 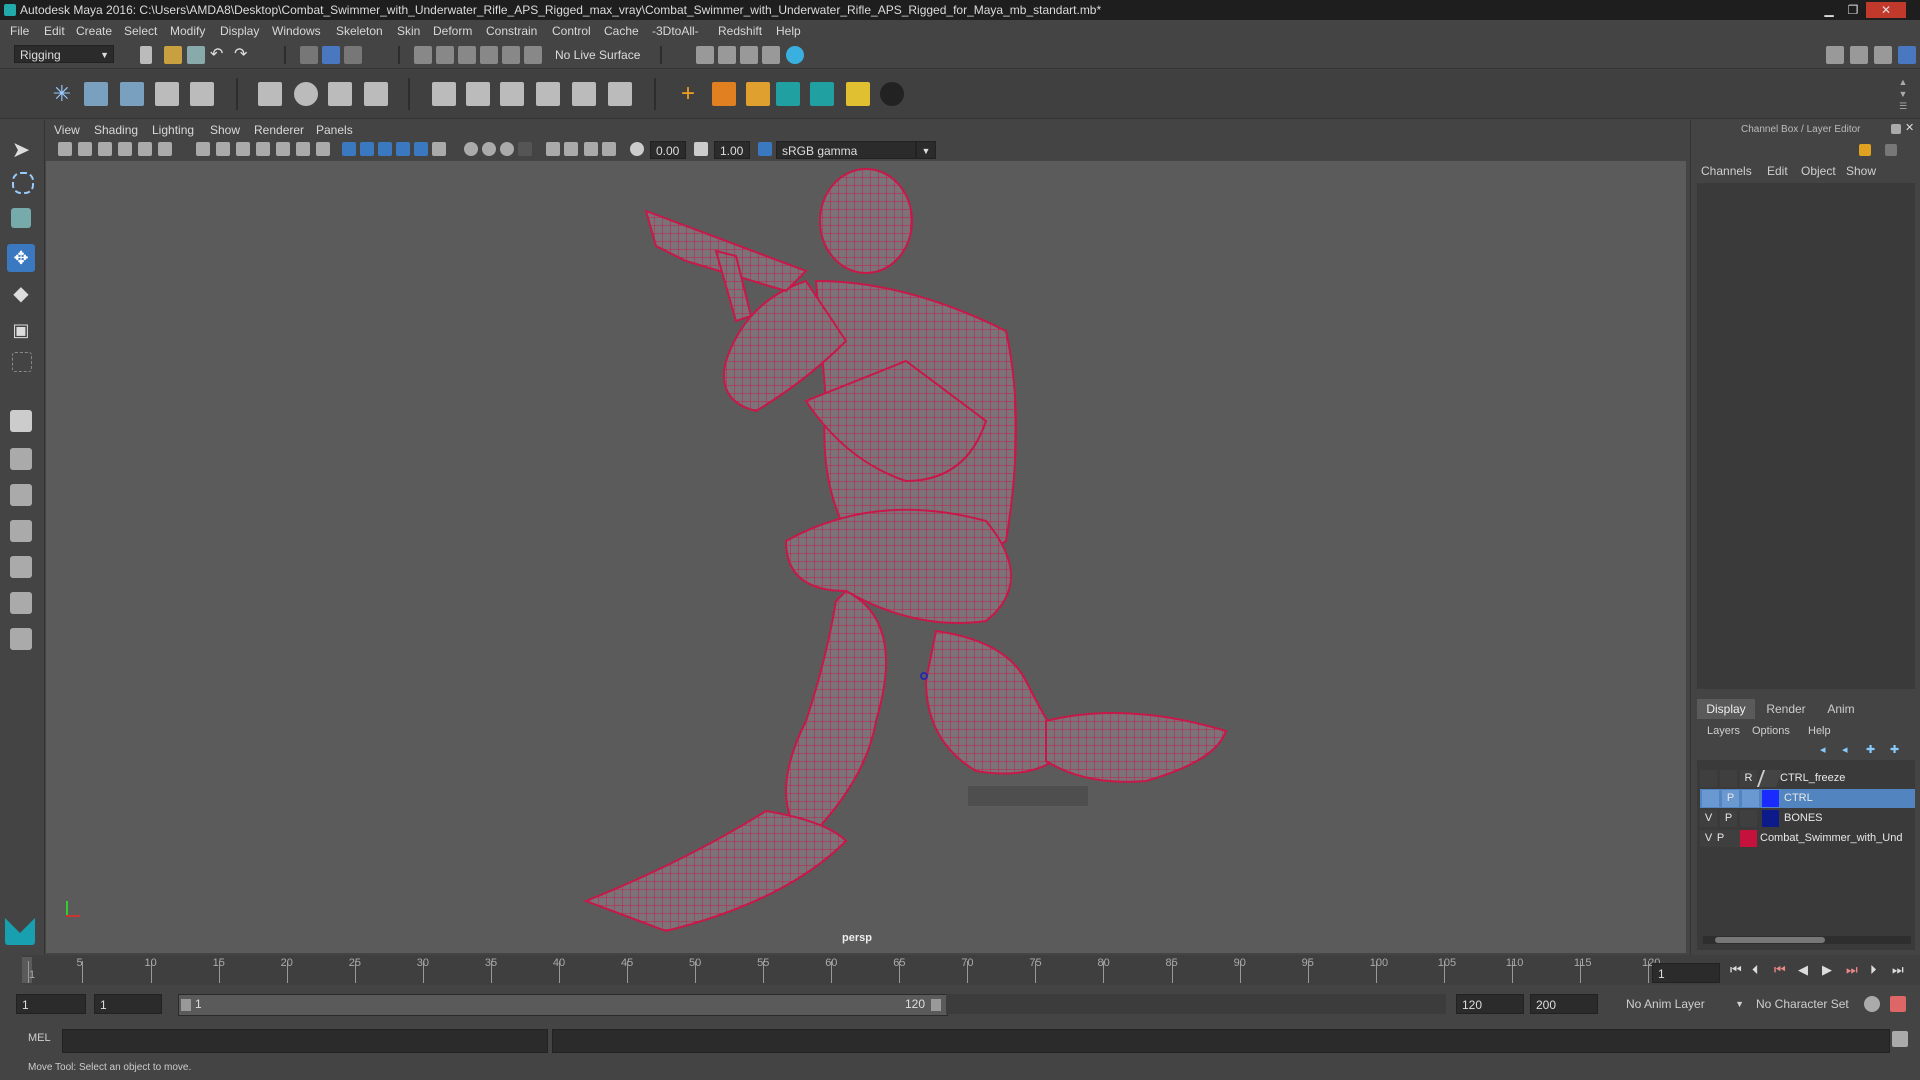 What do you see at coordinates (1861, 171) in the screenshot?
I see `channel-menu-show: Show` at bounding box center [1861, 171].